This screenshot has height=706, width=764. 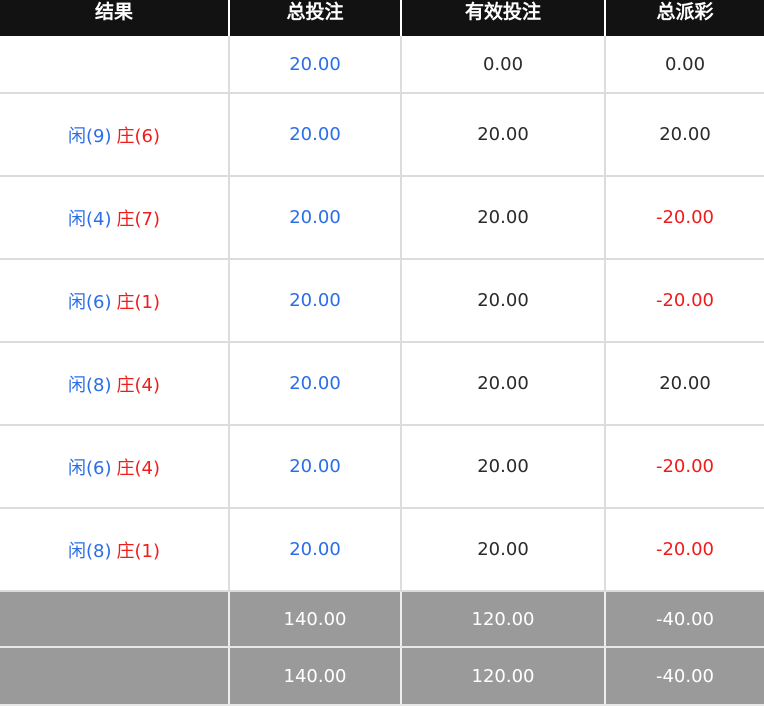 I want to click on player-score: (9), so click(x=99, y=136).